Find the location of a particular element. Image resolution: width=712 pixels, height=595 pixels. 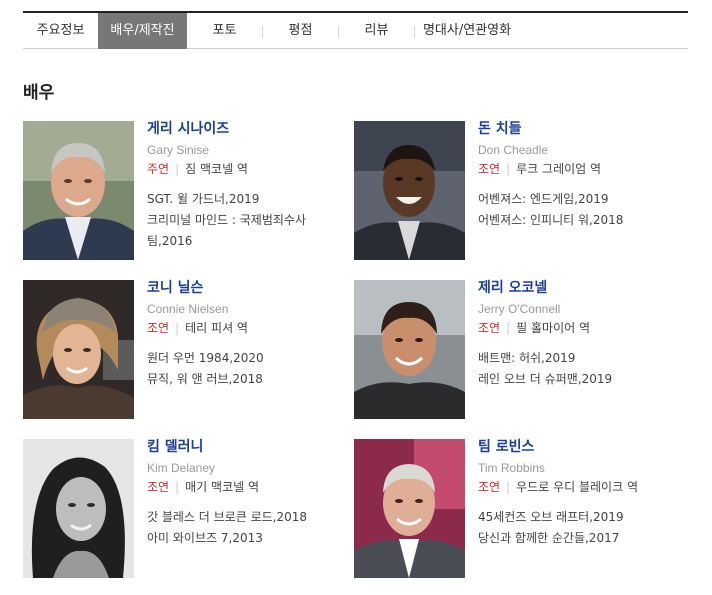

role-name: 루크 그레이엄 역 is located at coordinates (559, 169).